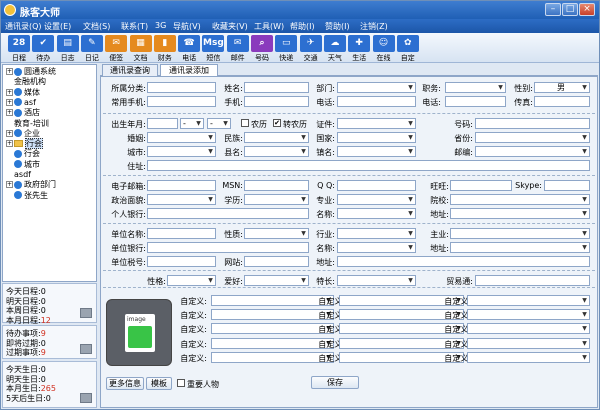 The height and width of the screenshot is (410, 600). Describe the element at coordinates (192, 123) in the screenshot. I see `birth-month-select: - ▼` at that location.